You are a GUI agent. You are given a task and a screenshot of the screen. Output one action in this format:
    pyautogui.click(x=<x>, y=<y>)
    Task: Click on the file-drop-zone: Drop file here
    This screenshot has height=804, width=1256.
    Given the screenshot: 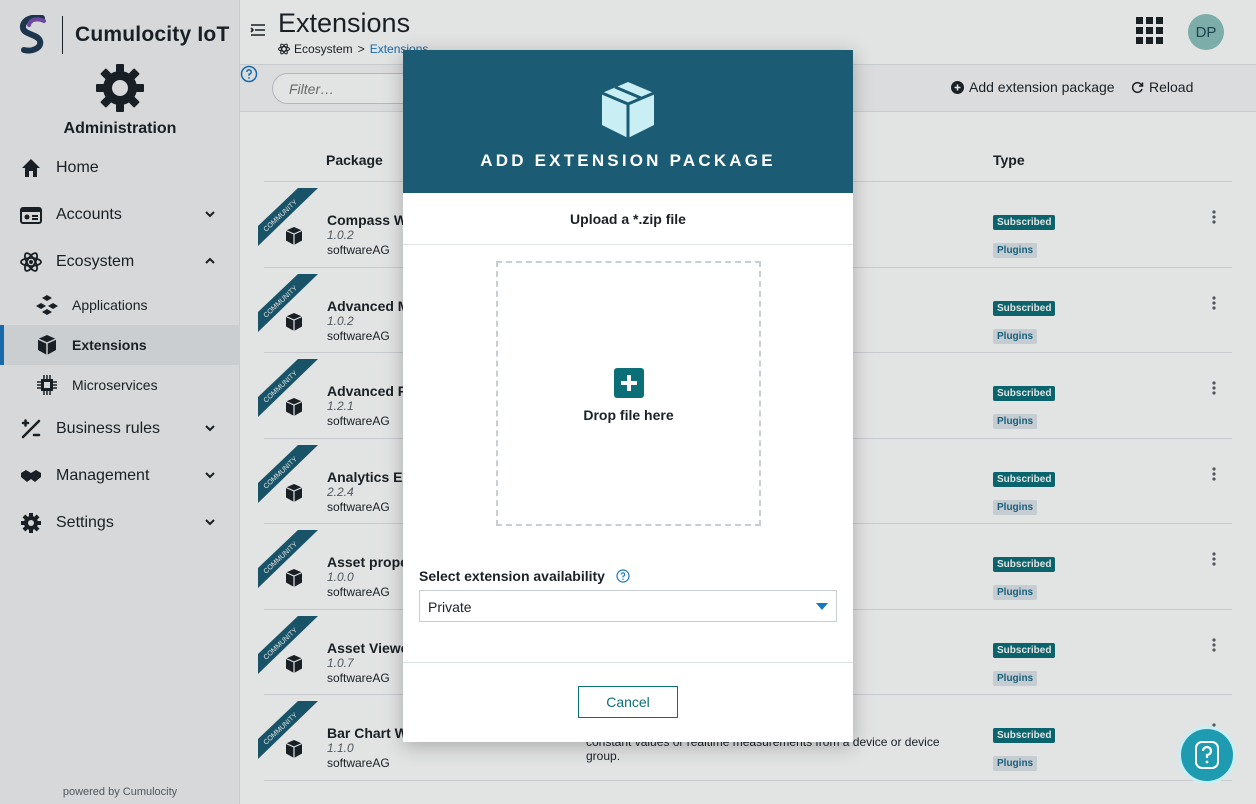 What is the action you would take?
    pyautogui.click(x=628, y=393)
    